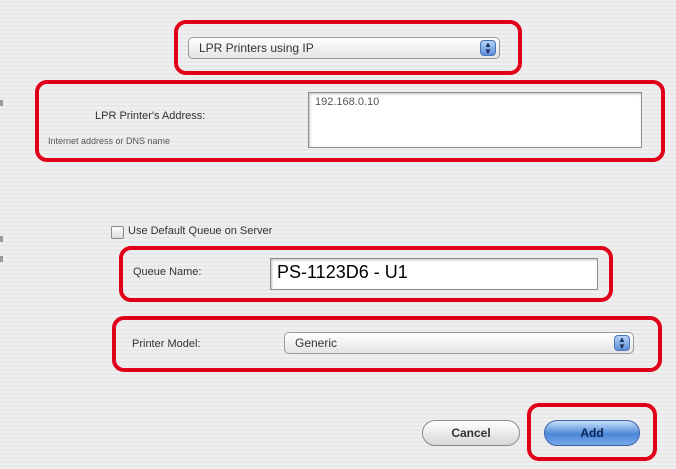 This screenshot has height=469, width=676. What do you see at coordinates (434, 274) in the screenshot?
I see `queue-name-field: PS-1123D6 - U1` at bounding box center [434, 274].